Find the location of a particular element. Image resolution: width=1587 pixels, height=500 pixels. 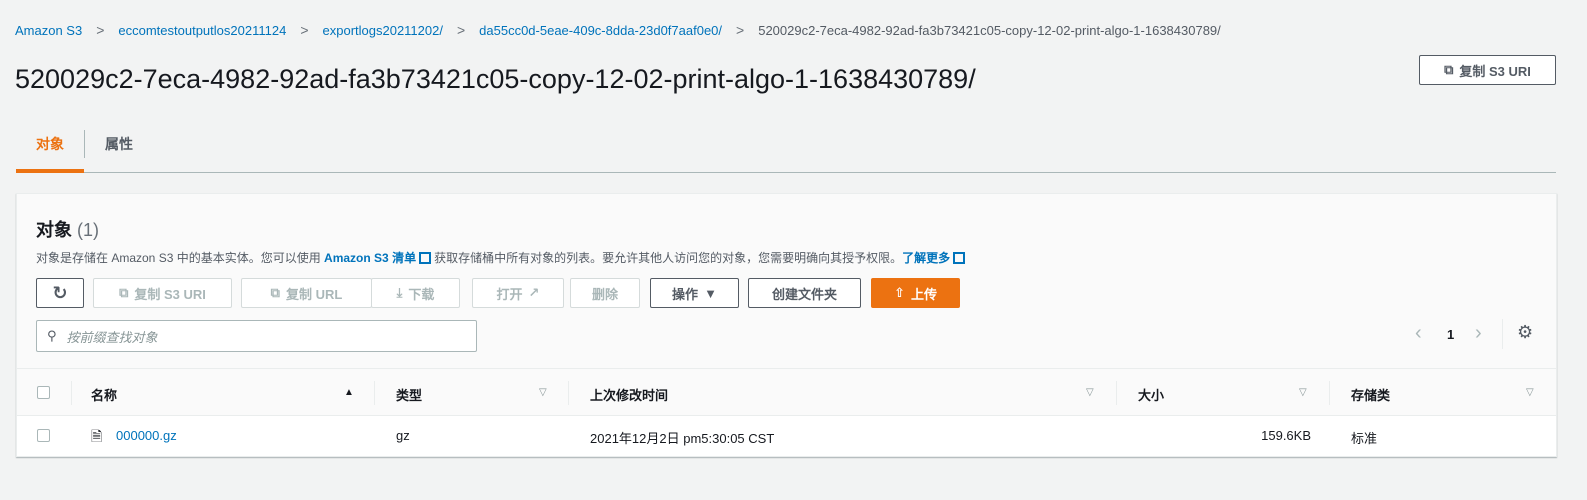

active-tab-indicator is located at coordinates (50, 171).